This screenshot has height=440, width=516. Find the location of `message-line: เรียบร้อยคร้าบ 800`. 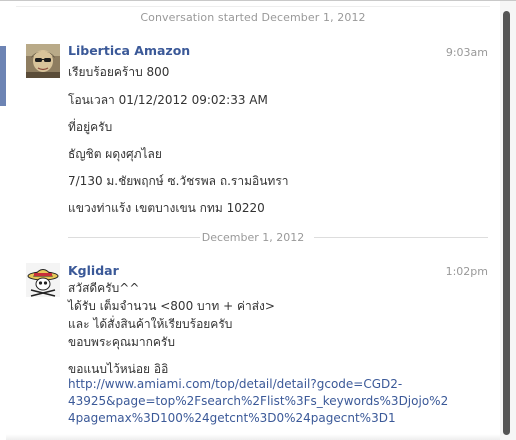

message-line: เรียบร้อยคร้าบ 800 is located at coordinates (119, 72).